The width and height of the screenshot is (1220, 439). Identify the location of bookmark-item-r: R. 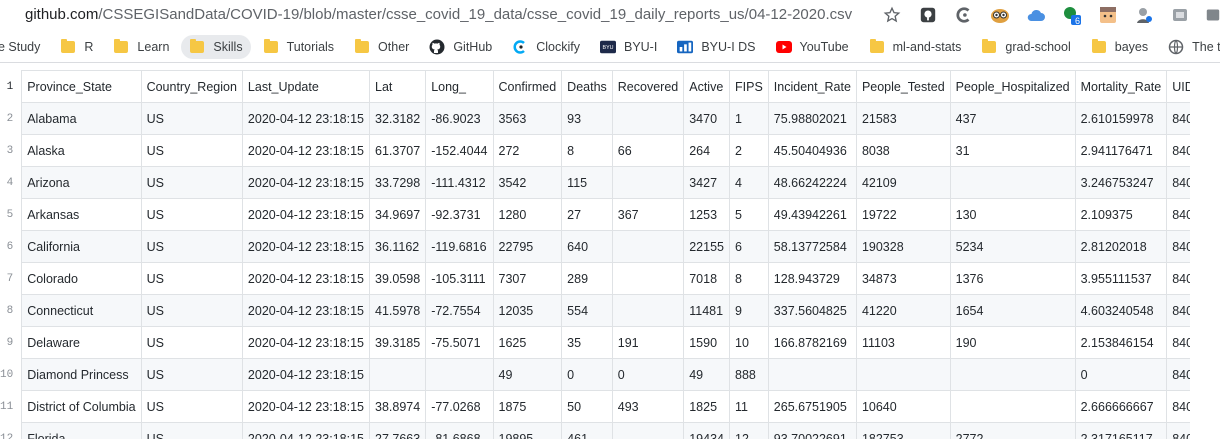
(76, 47).